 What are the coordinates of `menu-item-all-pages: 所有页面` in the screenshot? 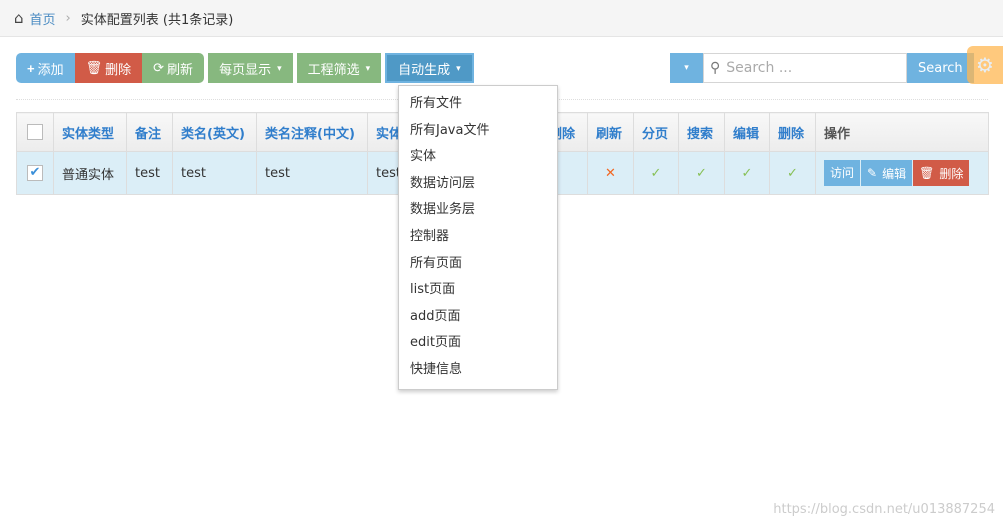 It's located at (478, 264).